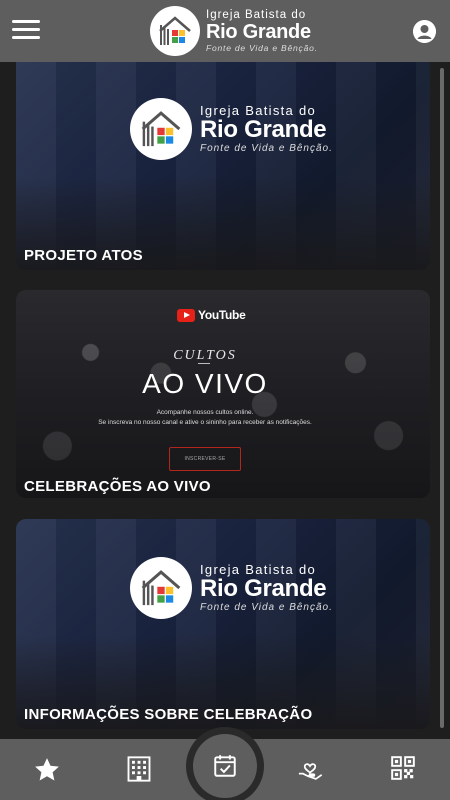  What do you see at coordinates (168, 714) in the screenshot?
I see `card-title: INFORMAÇÕES SOBRE CELEBRAÇÃO` at bounding box center [168, 714].